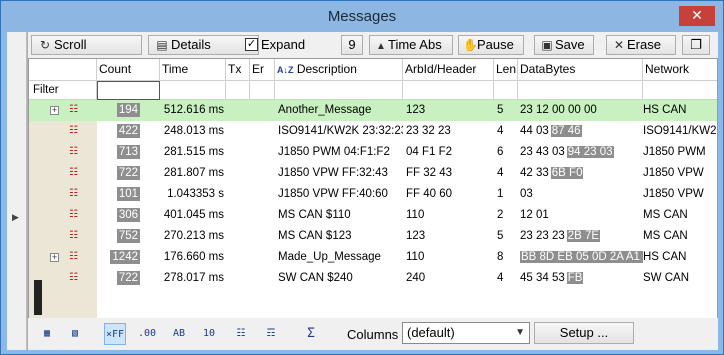  I want to click on count-cell: 713, so click(128, 152).